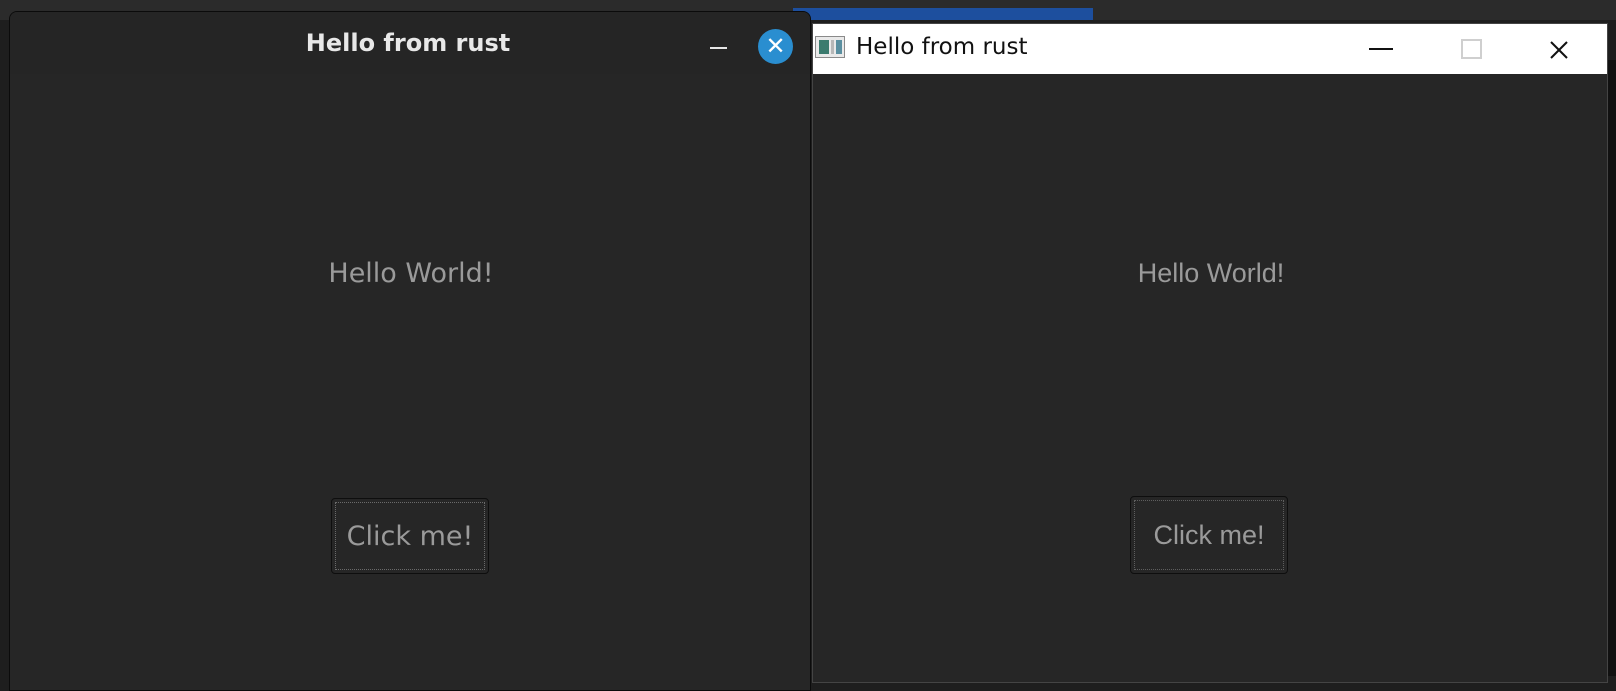 Image resolution: width=1616 pixels, height=691 pixels. Describe the element at coordinates (1559, 50) in the screenshot. I see `close-icon` at that location.